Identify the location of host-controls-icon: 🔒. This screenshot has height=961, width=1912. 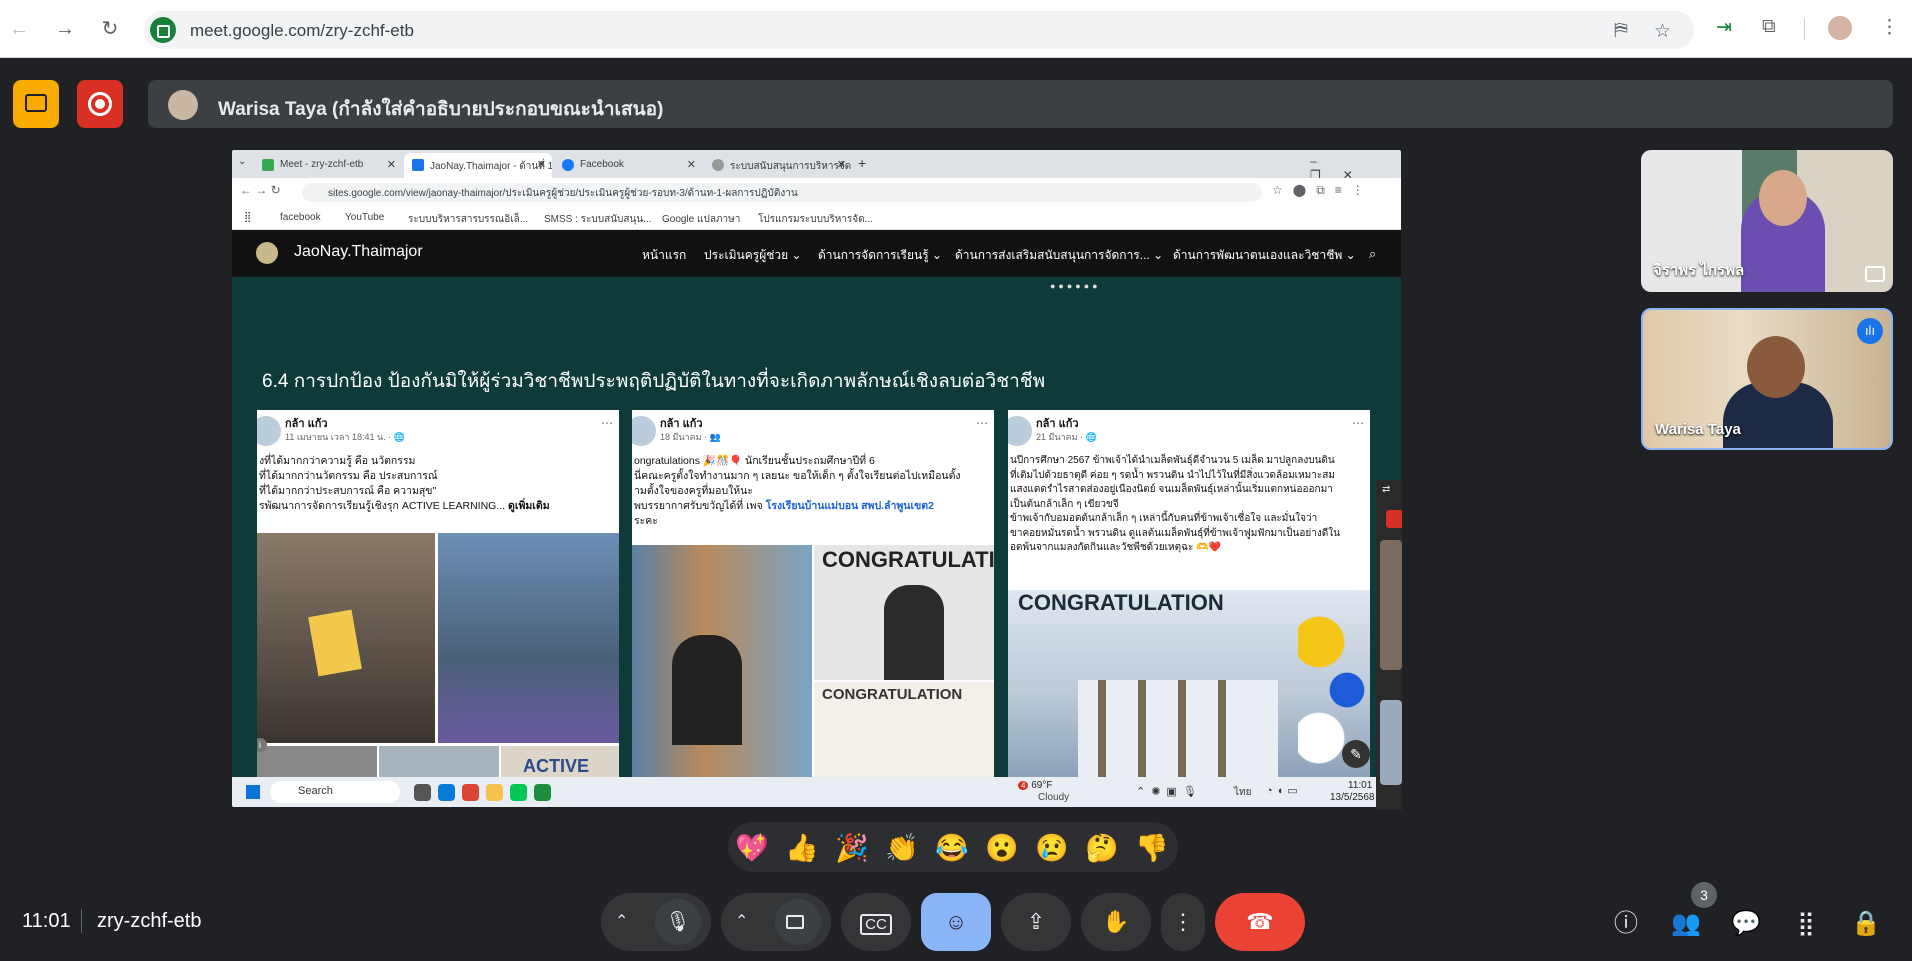
(1866, 924).